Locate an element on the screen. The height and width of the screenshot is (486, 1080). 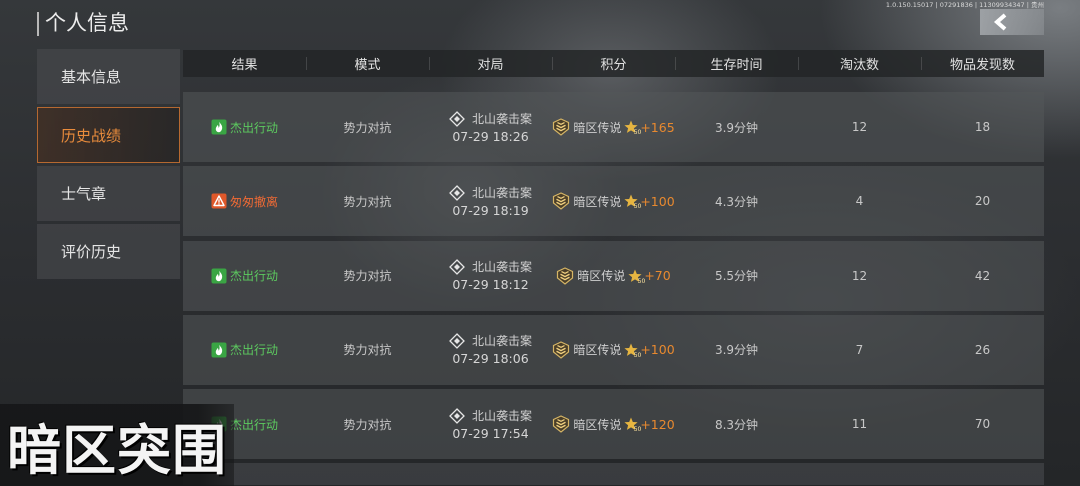
survival-time: 5.5分钟 is located at coordinates (736, 276).